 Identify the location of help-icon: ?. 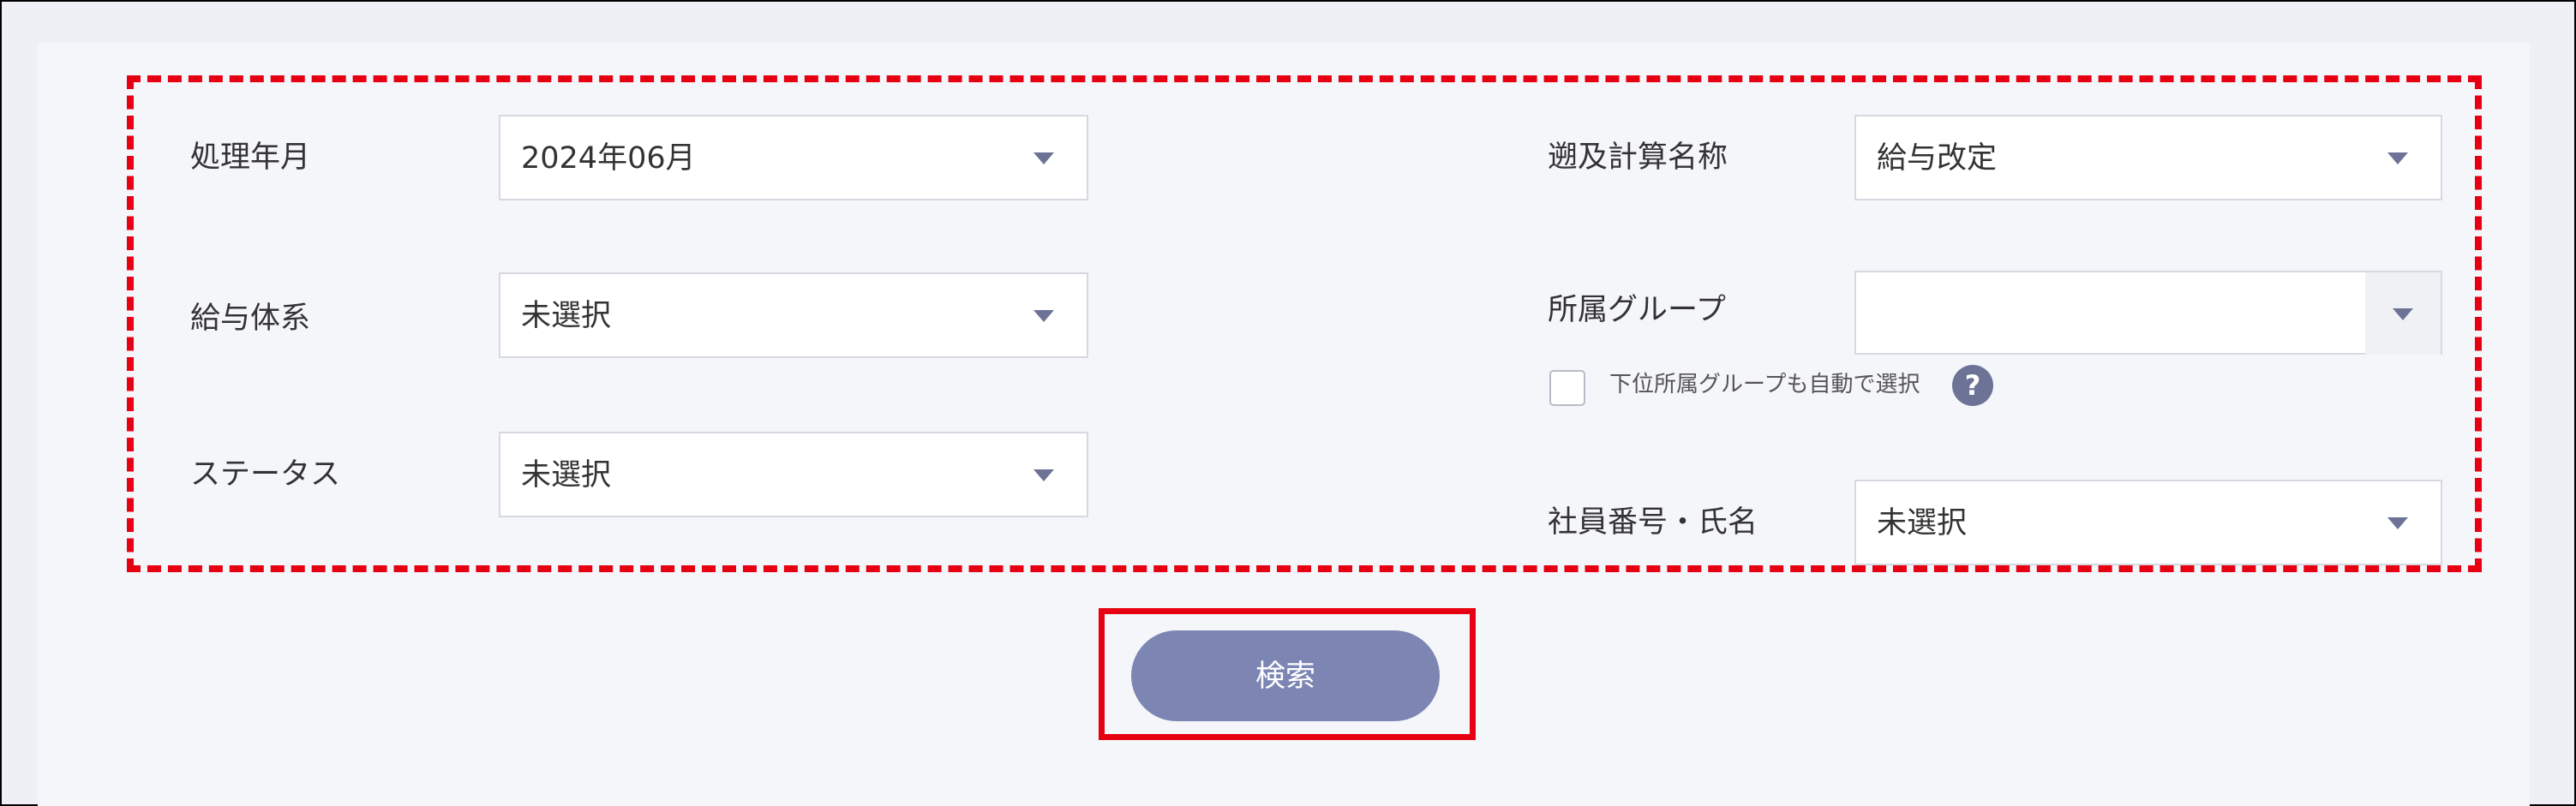
(1972, 385).